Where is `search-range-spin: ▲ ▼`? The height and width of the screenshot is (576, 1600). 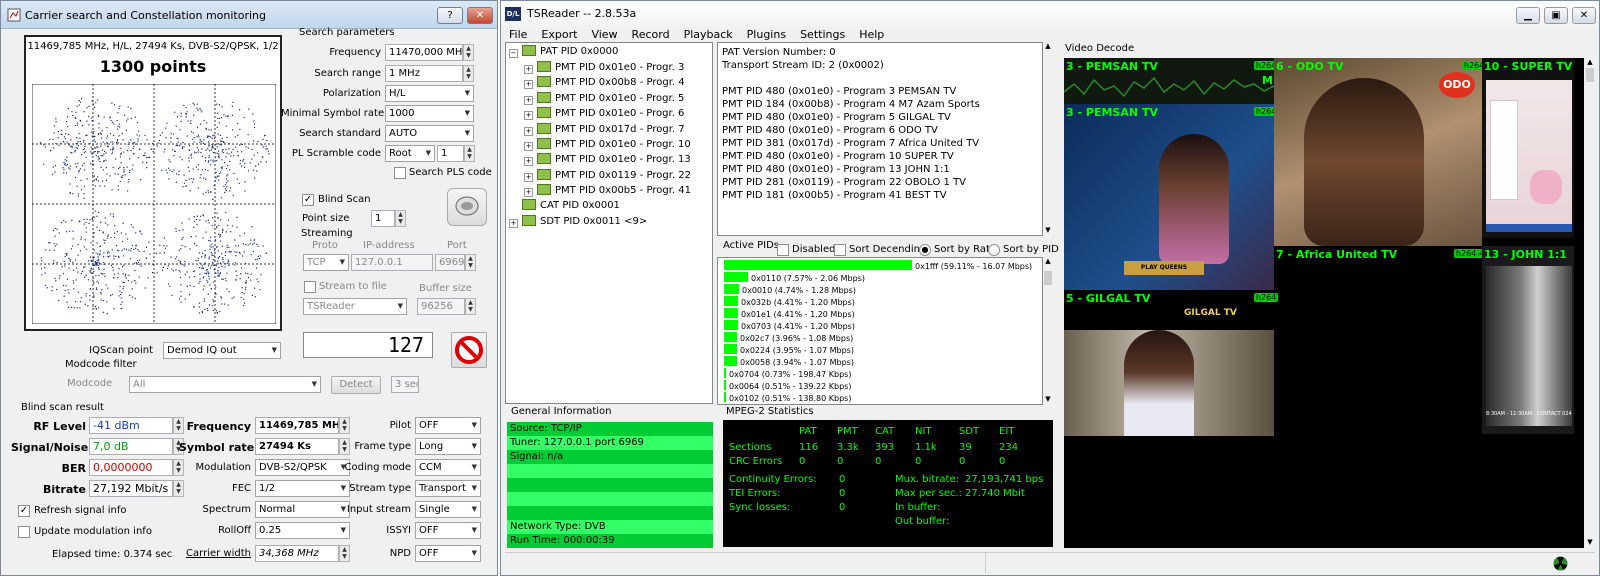
search-range-spin: ▲ ▼ is located at coordinates (468, 73).